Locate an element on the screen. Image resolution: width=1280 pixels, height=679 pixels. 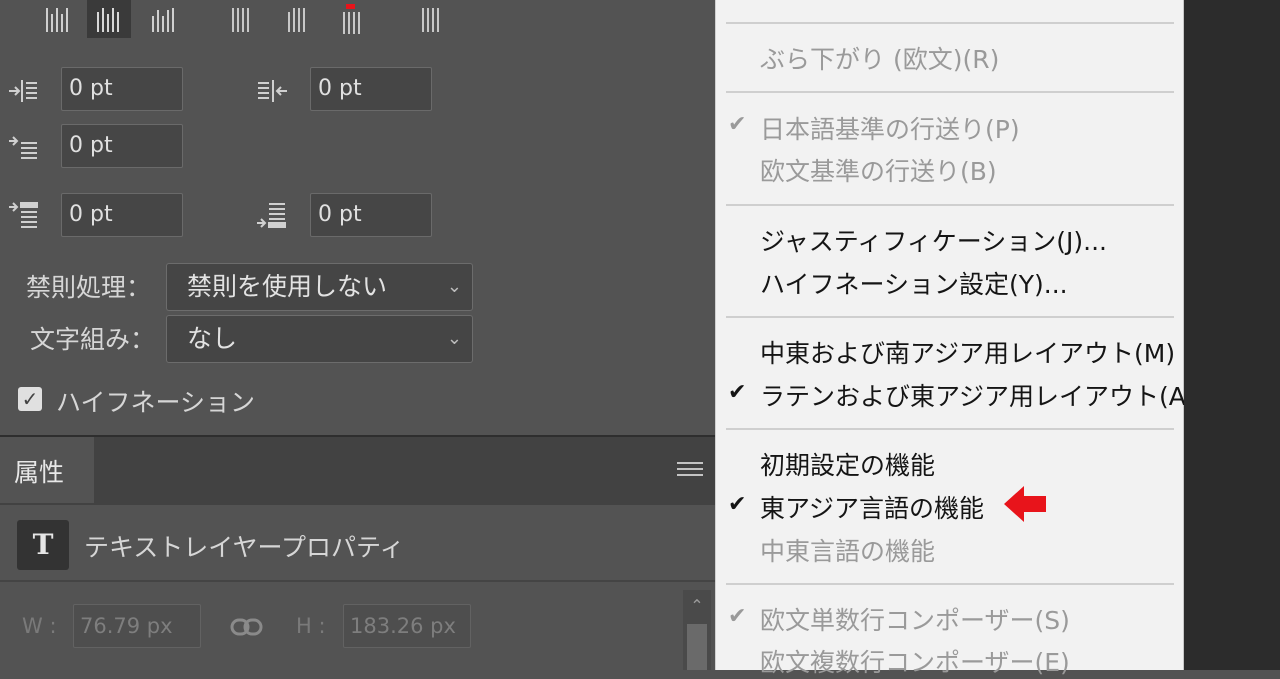
justify-all-center-icon is located at coordinates (296, 20).